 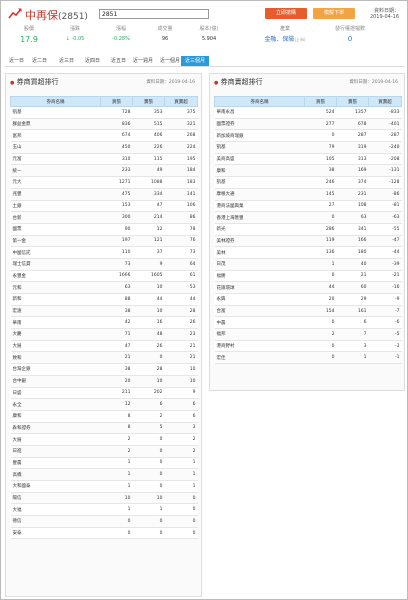 I want to click on broker-name-link: 元富, so click(x=55, y=159).